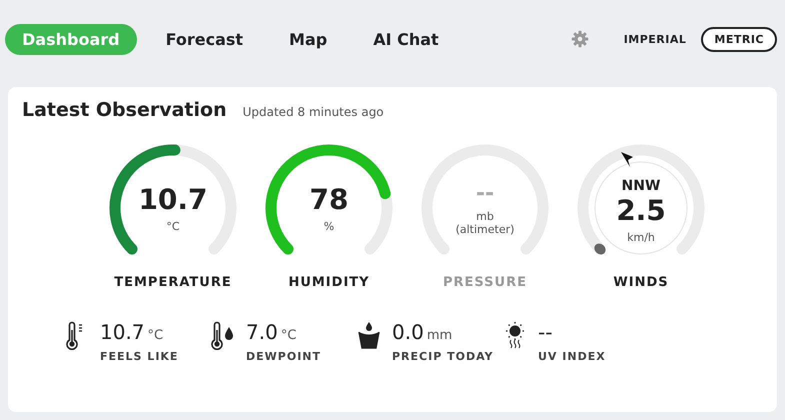 The height and width of the screenshot is (420, 785). I want to click on gauge-unit: km/h, so click(641, 237).